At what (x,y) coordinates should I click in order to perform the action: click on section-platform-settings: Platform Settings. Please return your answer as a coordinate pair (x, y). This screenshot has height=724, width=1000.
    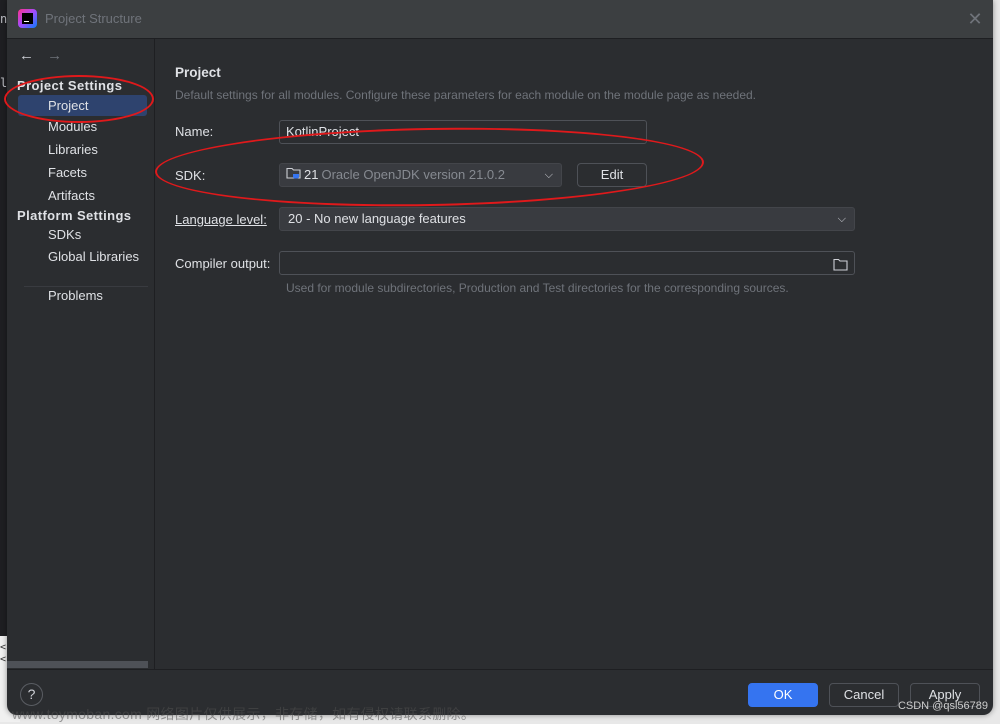
    Looking at the image, I should click on (74, 215).